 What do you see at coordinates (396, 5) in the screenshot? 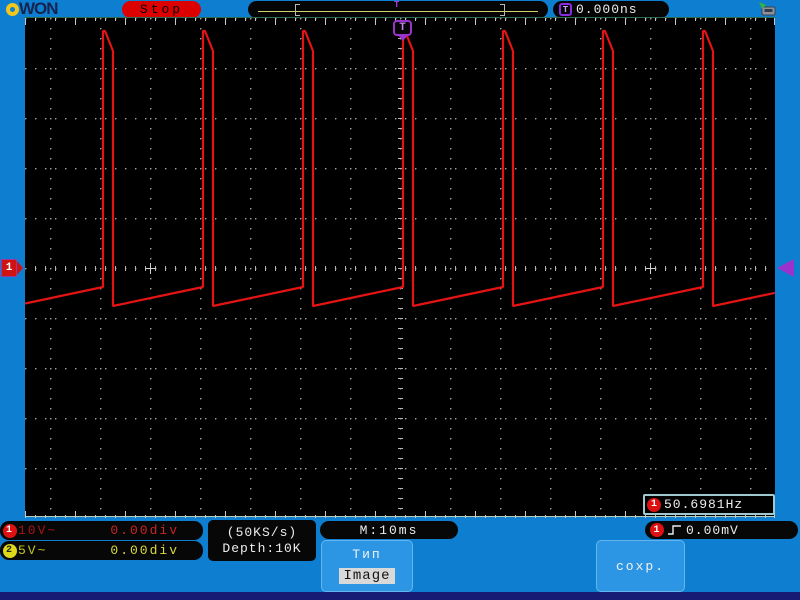
I see `trigger-position-mini-marker: T` at bounding box center [396, 5].